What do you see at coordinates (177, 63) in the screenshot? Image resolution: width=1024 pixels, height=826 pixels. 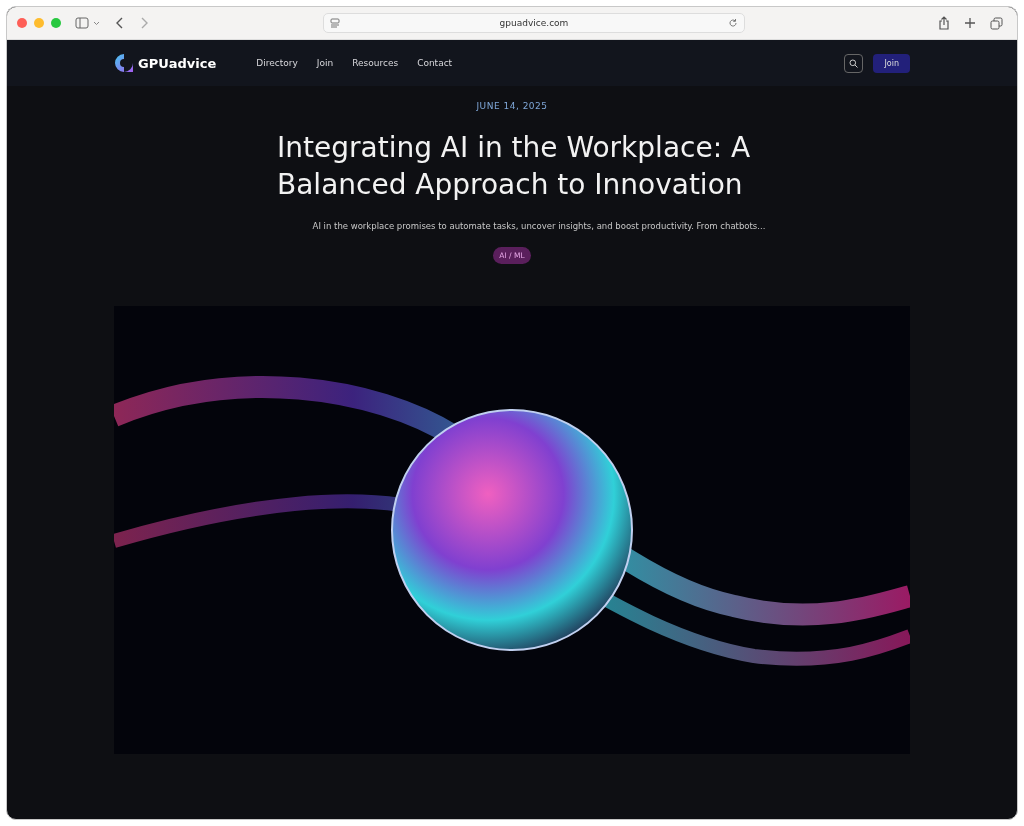 I see `logo-text: GPUadvice` at bounding box center [177, 63].